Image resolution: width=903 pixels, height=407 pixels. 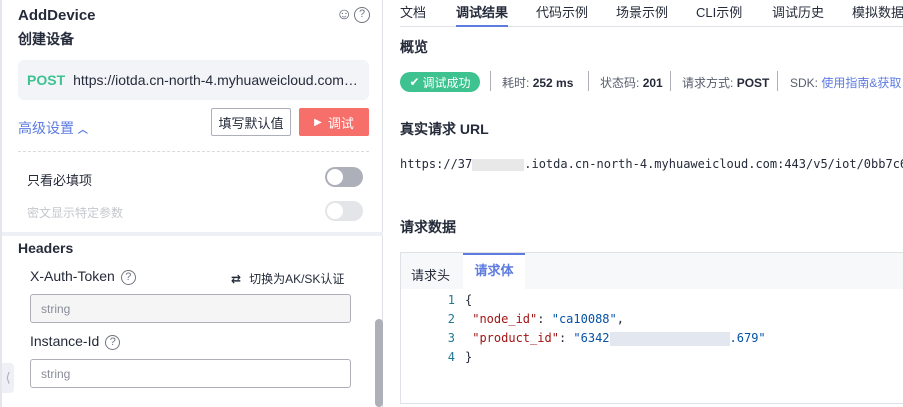 I want to click on duration: 耗时: 252 ms, so click(x=537, y=82).